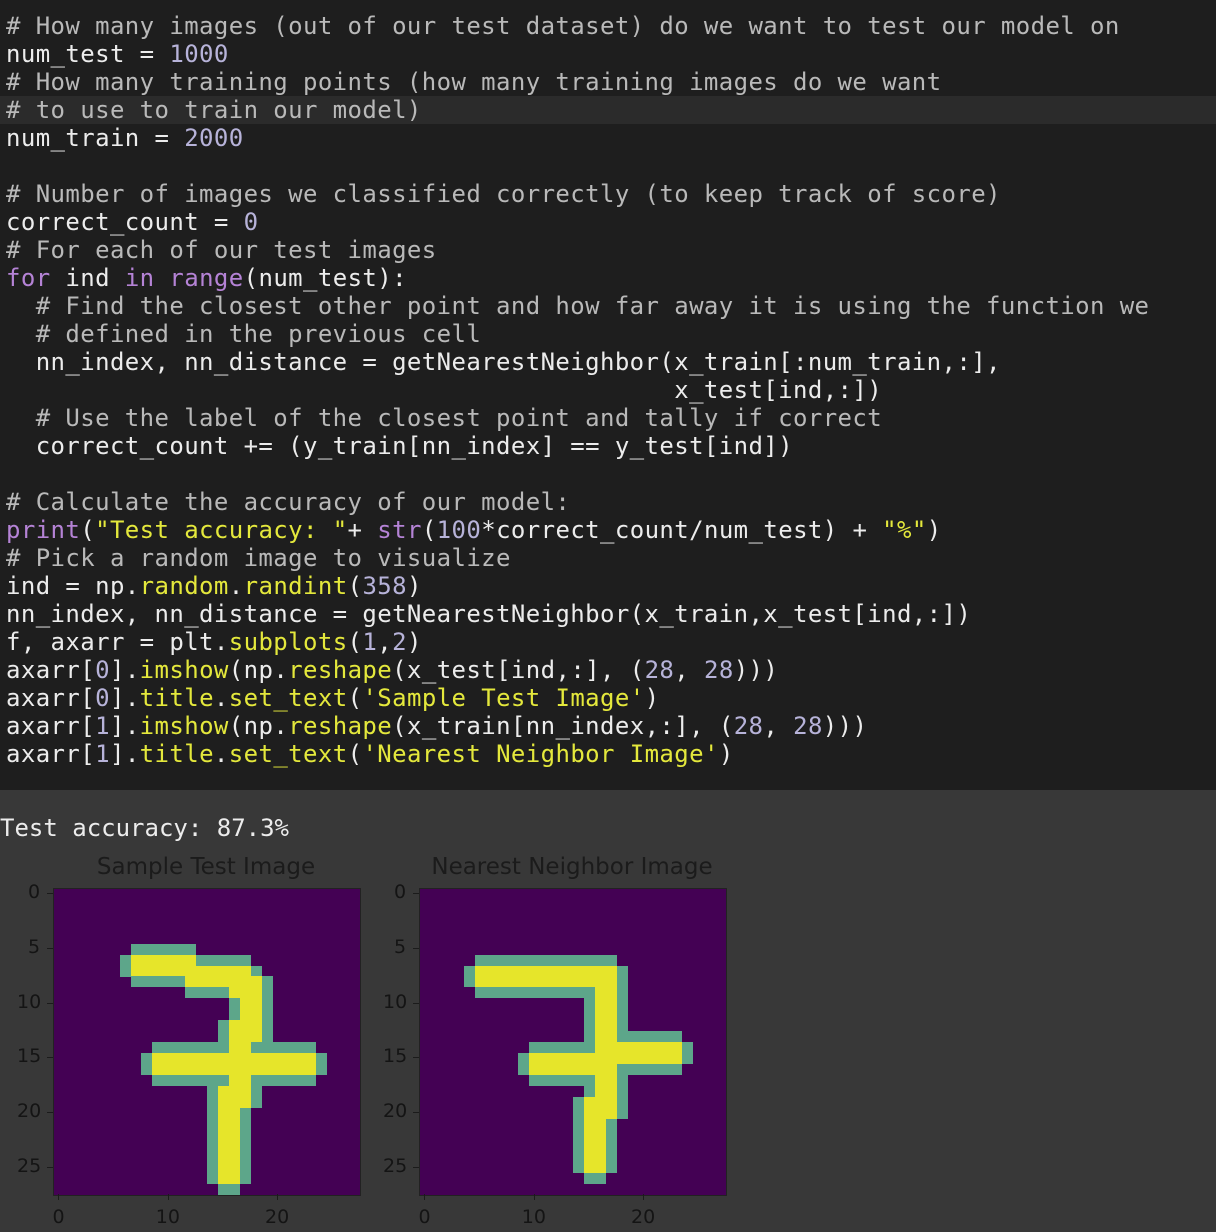  What do you see at coordinates (370, 642) in the screenshot?
I see `code-token-num: 1` at bounding box center [370, 642].